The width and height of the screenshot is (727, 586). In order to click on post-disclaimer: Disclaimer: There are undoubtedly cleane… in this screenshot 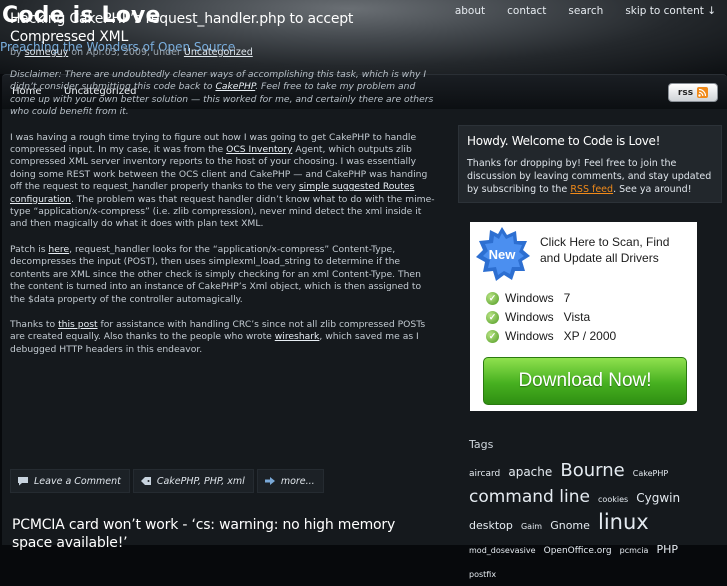, I will do `click(224, 94)`.